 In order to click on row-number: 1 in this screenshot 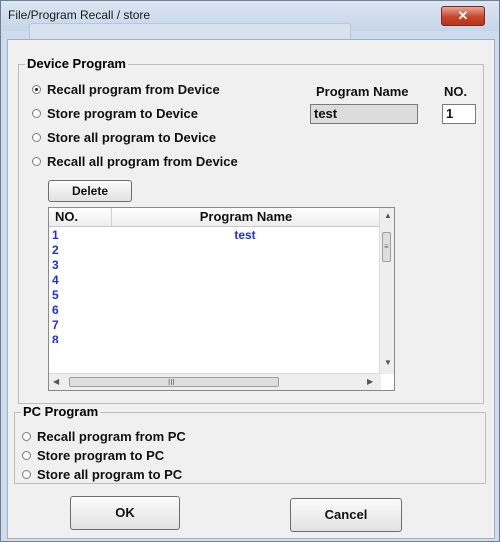, I will do `click(55, 235)`.